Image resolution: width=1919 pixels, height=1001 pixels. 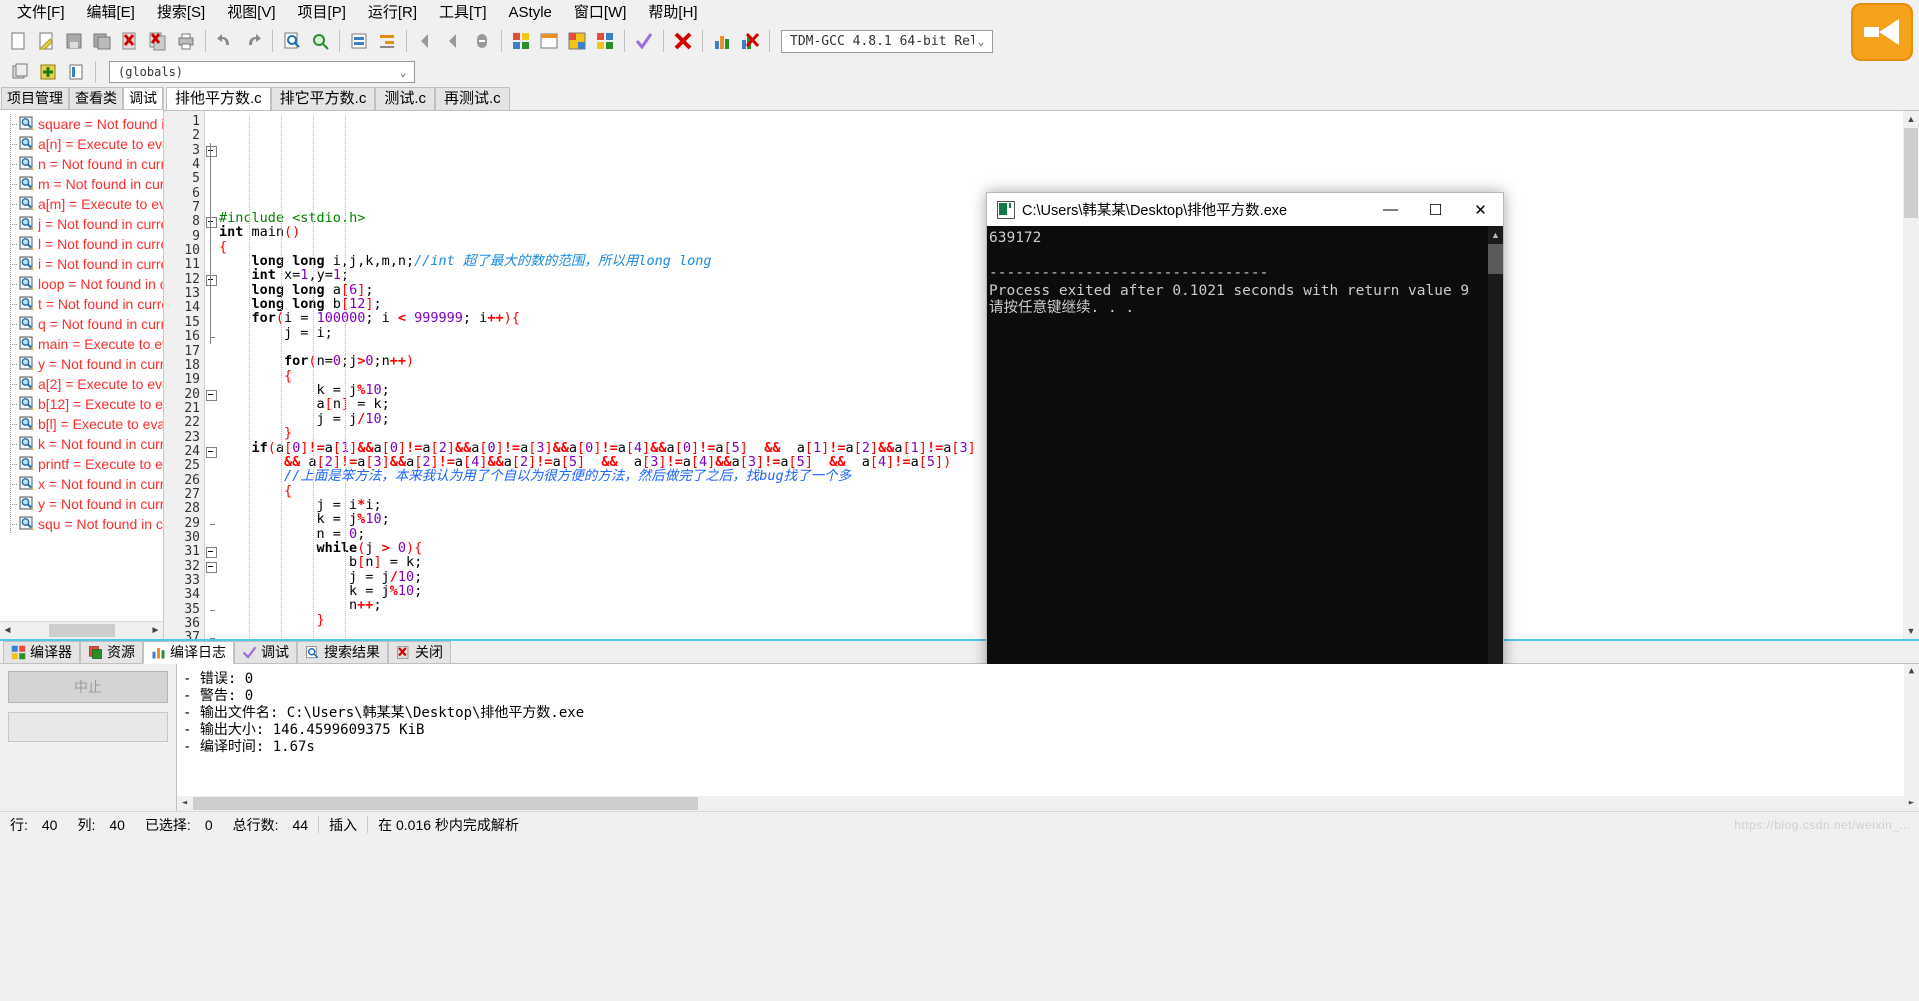 I want to click on watch-hscroll-track, so click(x=81, y=630).